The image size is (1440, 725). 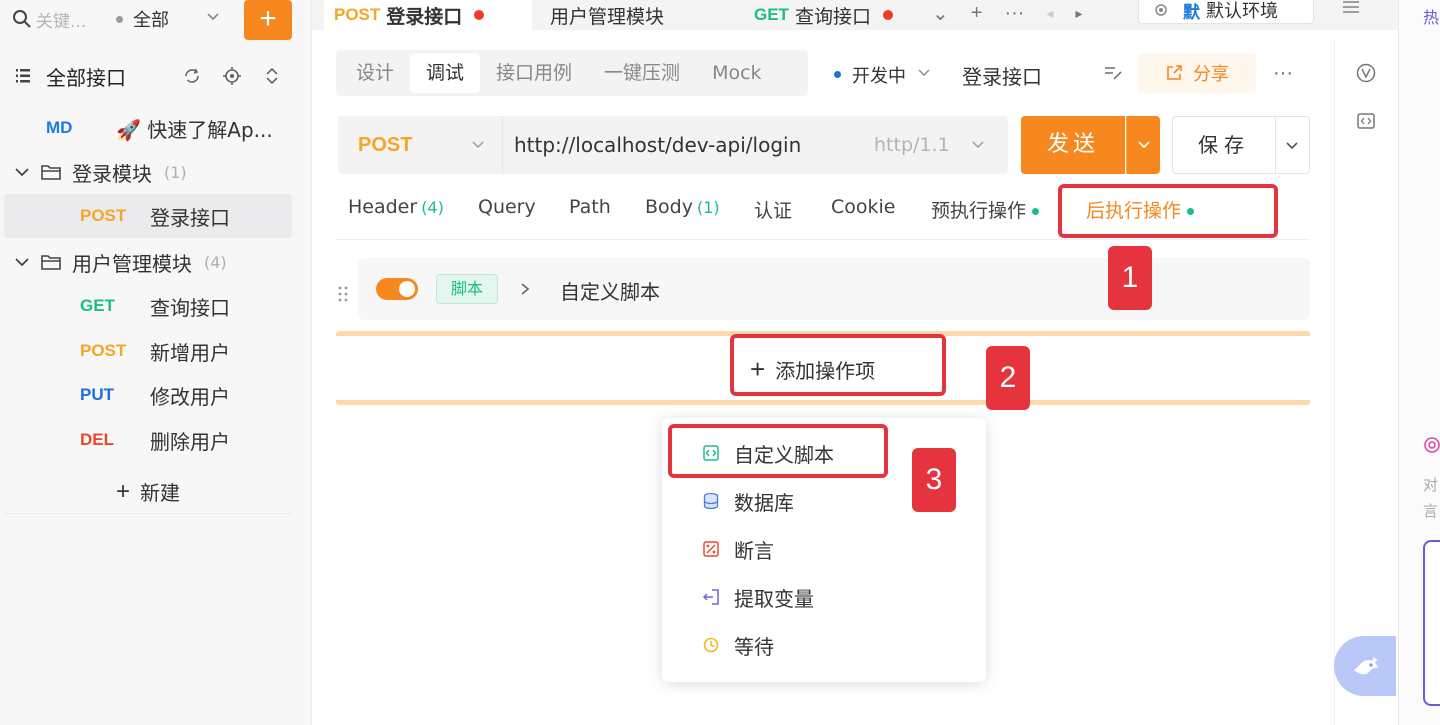 What do you see at coordinates (1242, 11) in the screenshot?
I see `environment-name: 默认环境` at bounding box center [1242, 11].